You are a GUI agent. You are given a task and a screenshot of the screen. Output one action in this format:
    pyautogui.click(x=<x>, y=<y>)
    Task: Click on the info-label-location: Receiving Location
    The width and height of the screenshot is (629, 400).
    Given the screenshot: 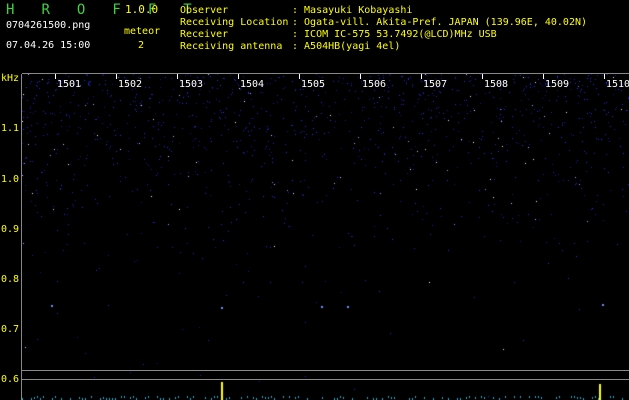 What is the action you would take?
    pyautogui.click(x=234, y=22)
    